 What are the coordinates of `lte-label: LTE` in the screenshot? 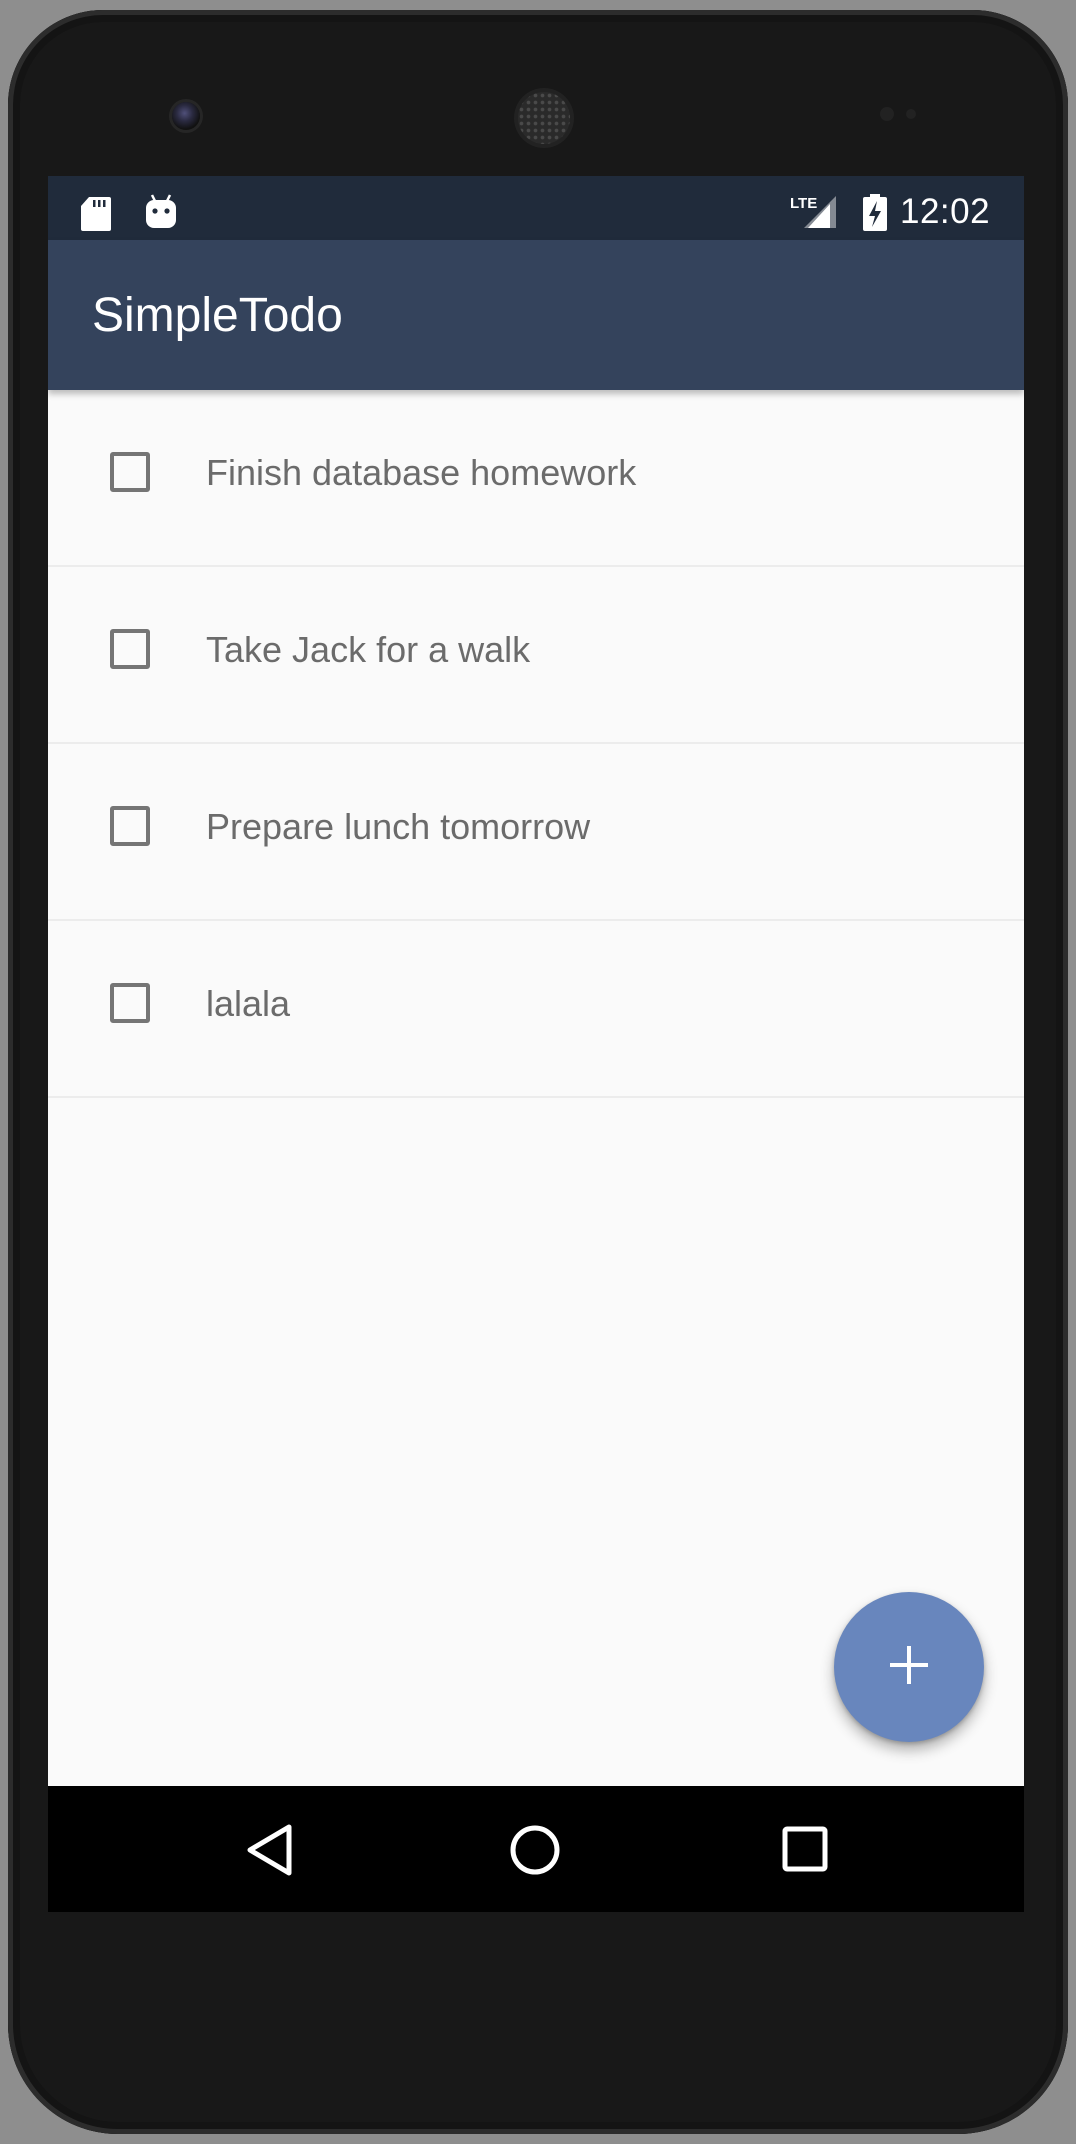 It's located at (803, 203).